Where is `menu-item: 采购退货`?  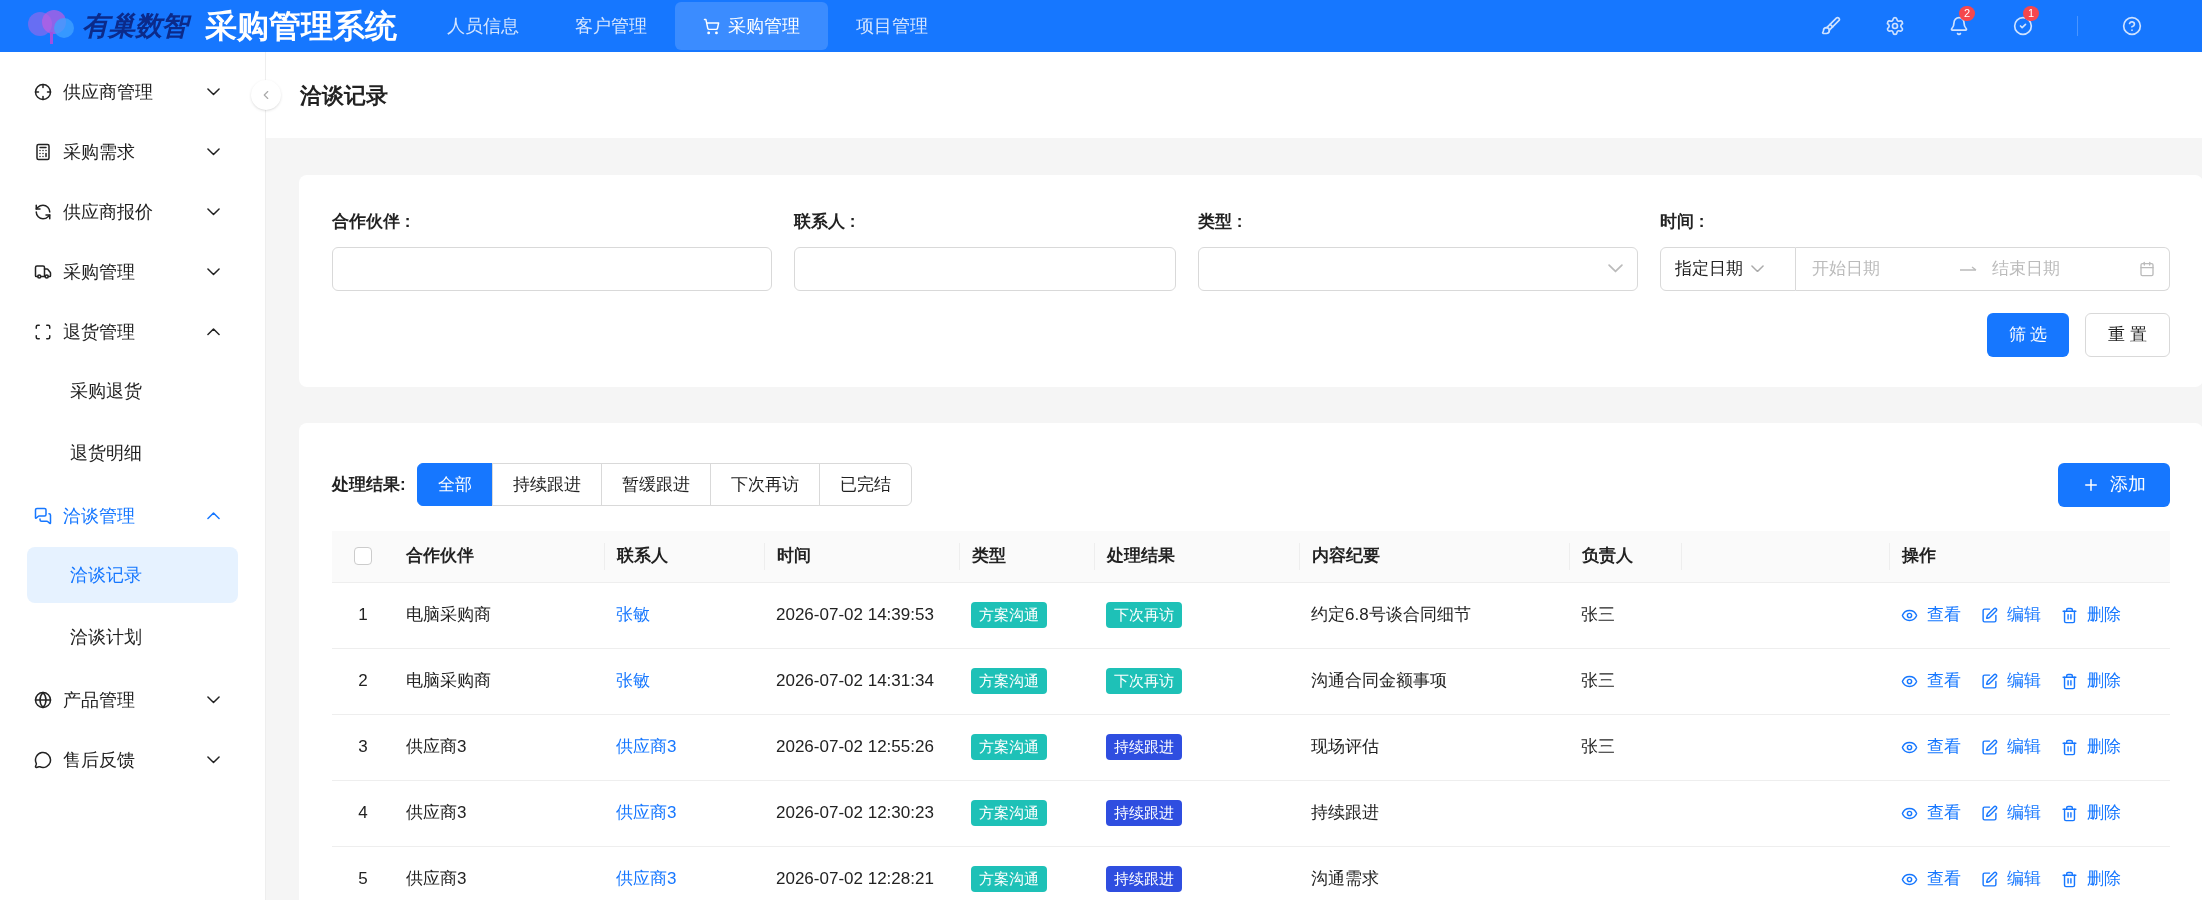
menu-item: 采购退货 is located at coordinates (132, 391).